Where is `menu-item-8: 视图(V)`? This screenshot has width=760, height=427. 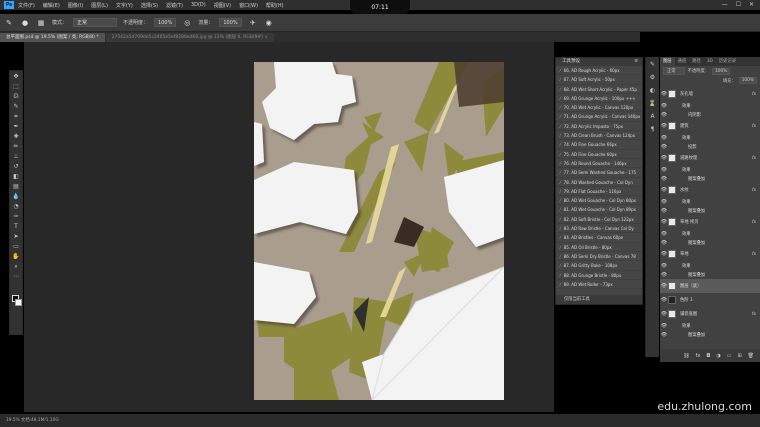
menu-item-8: 视图(V) is located at coordinates (222, 5).